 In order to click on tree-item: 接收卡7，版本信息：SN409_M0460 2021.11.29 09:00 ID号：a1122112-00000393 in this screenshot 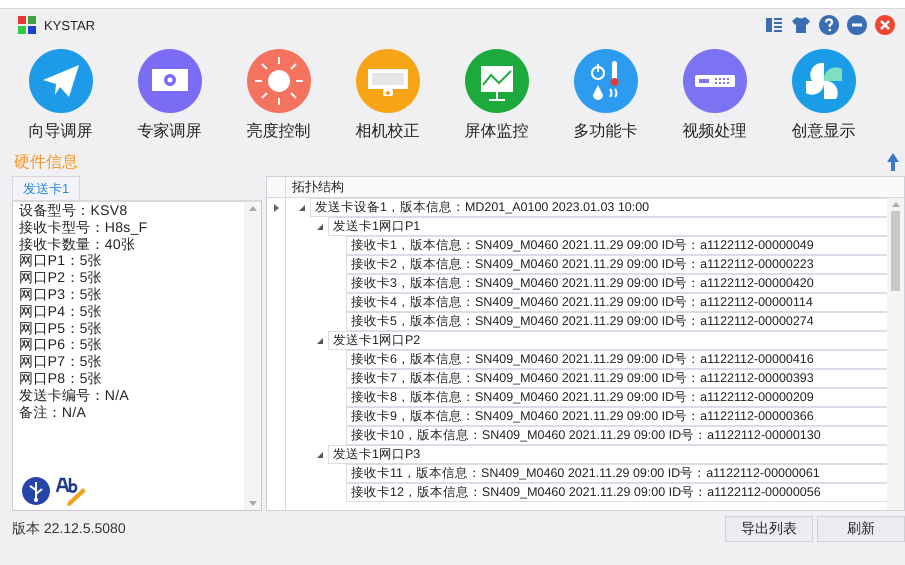, I will do `click(616, 378)`.